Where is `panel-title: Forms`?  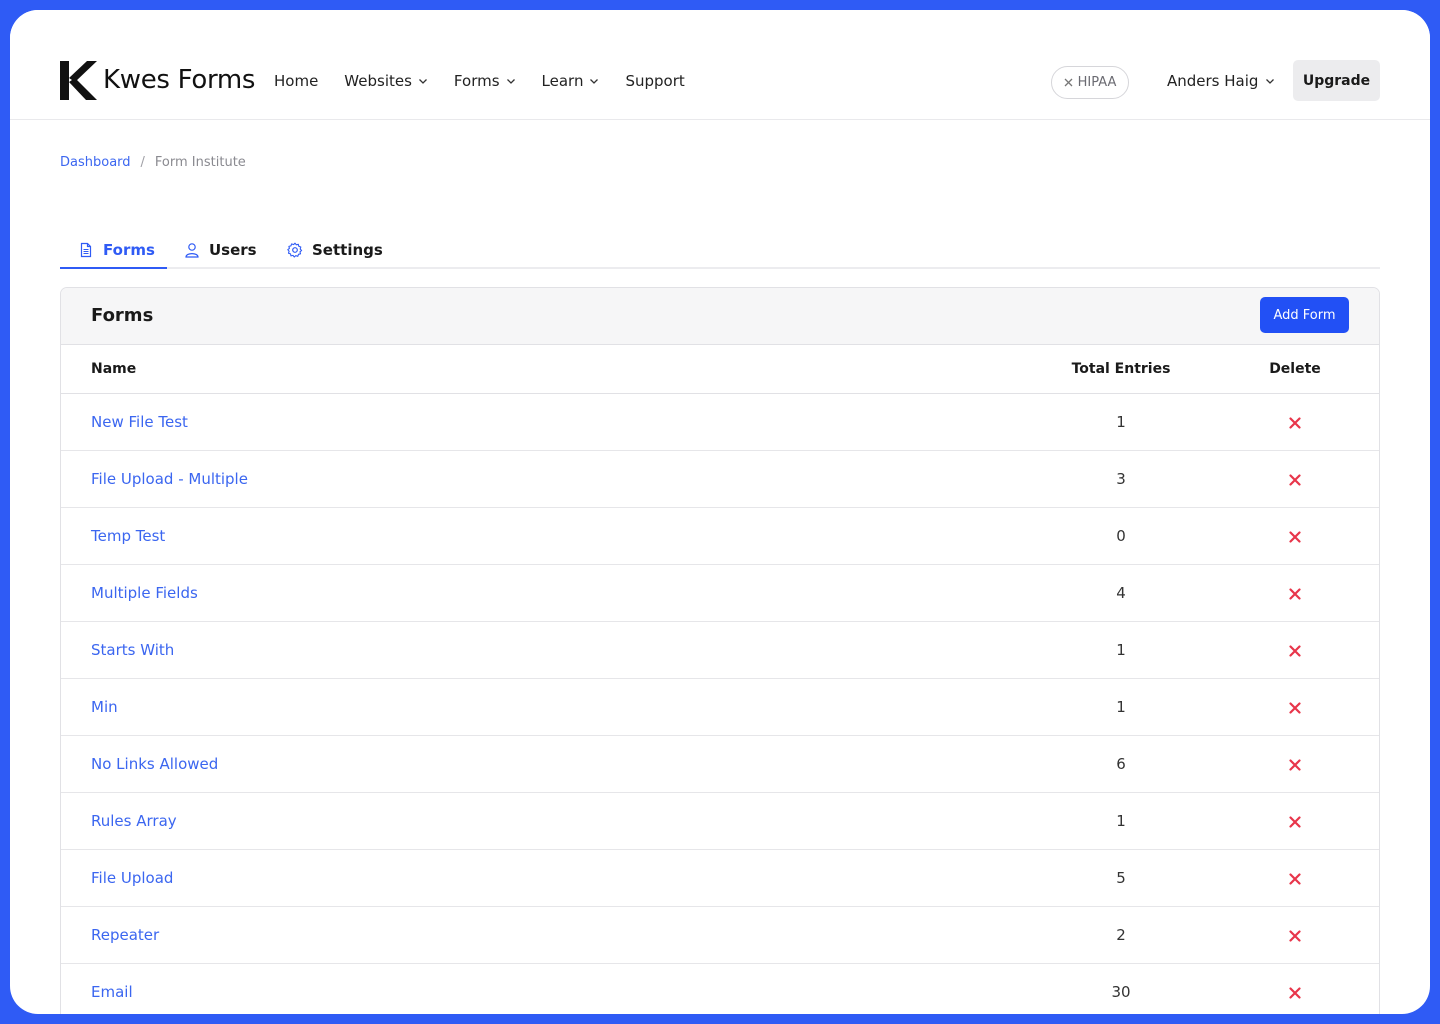
panel-title: Forms is located at coordinates (122, 315).